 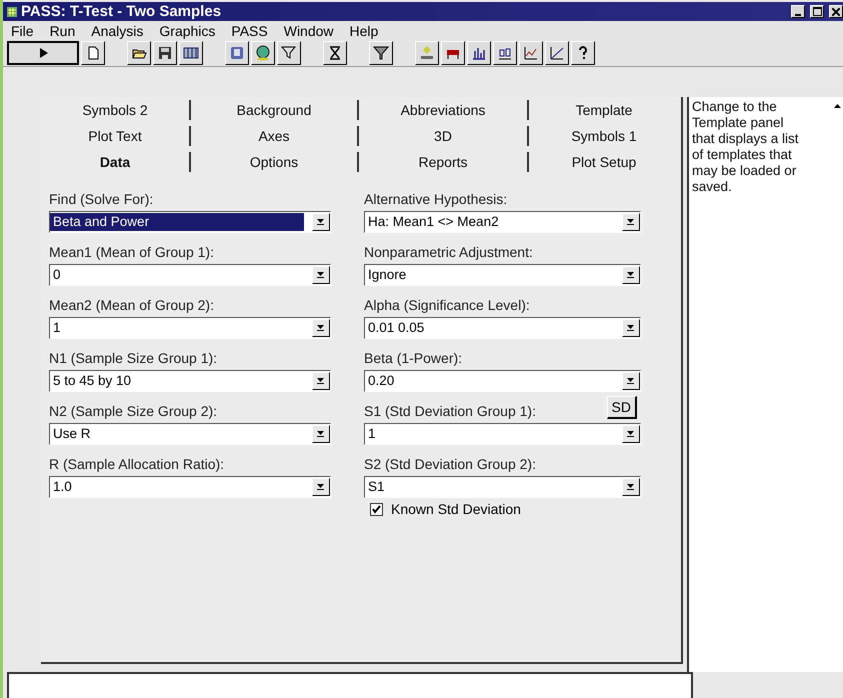 I want to click on menu-item: Window, so click(x=309, y=30).